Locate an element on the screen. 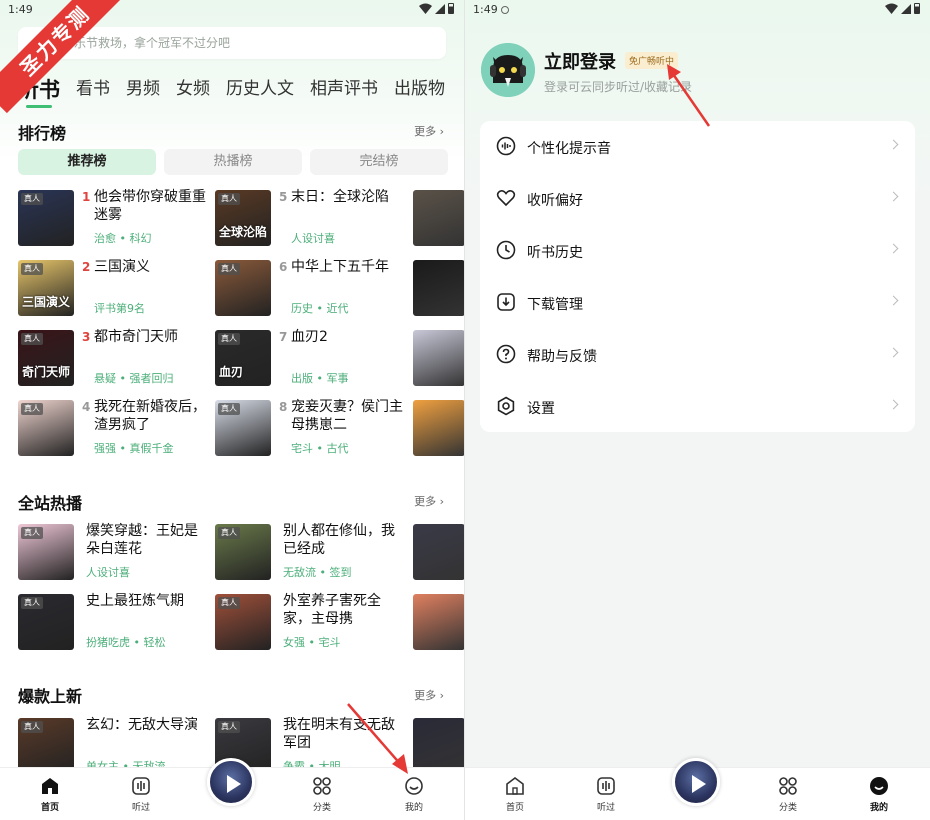  book-title: 别人都在修仙，我已经成 is located at coordinates (339, 540).